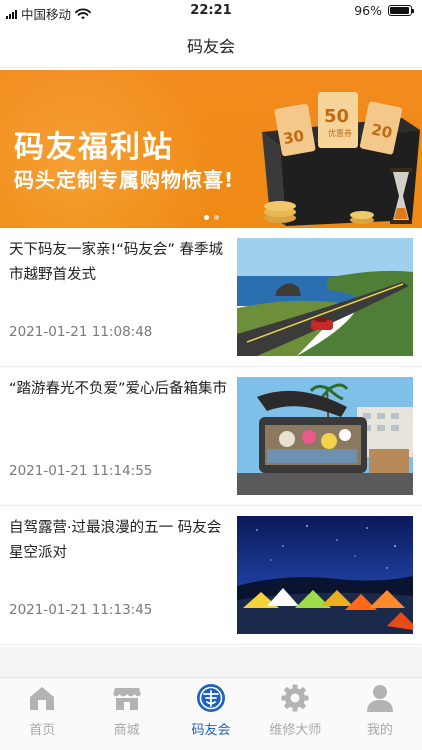  What do you see at coordinates (295, 730) in the screenshot?
I see `tab-label: 维修大师` at bounding box center [295, 730].